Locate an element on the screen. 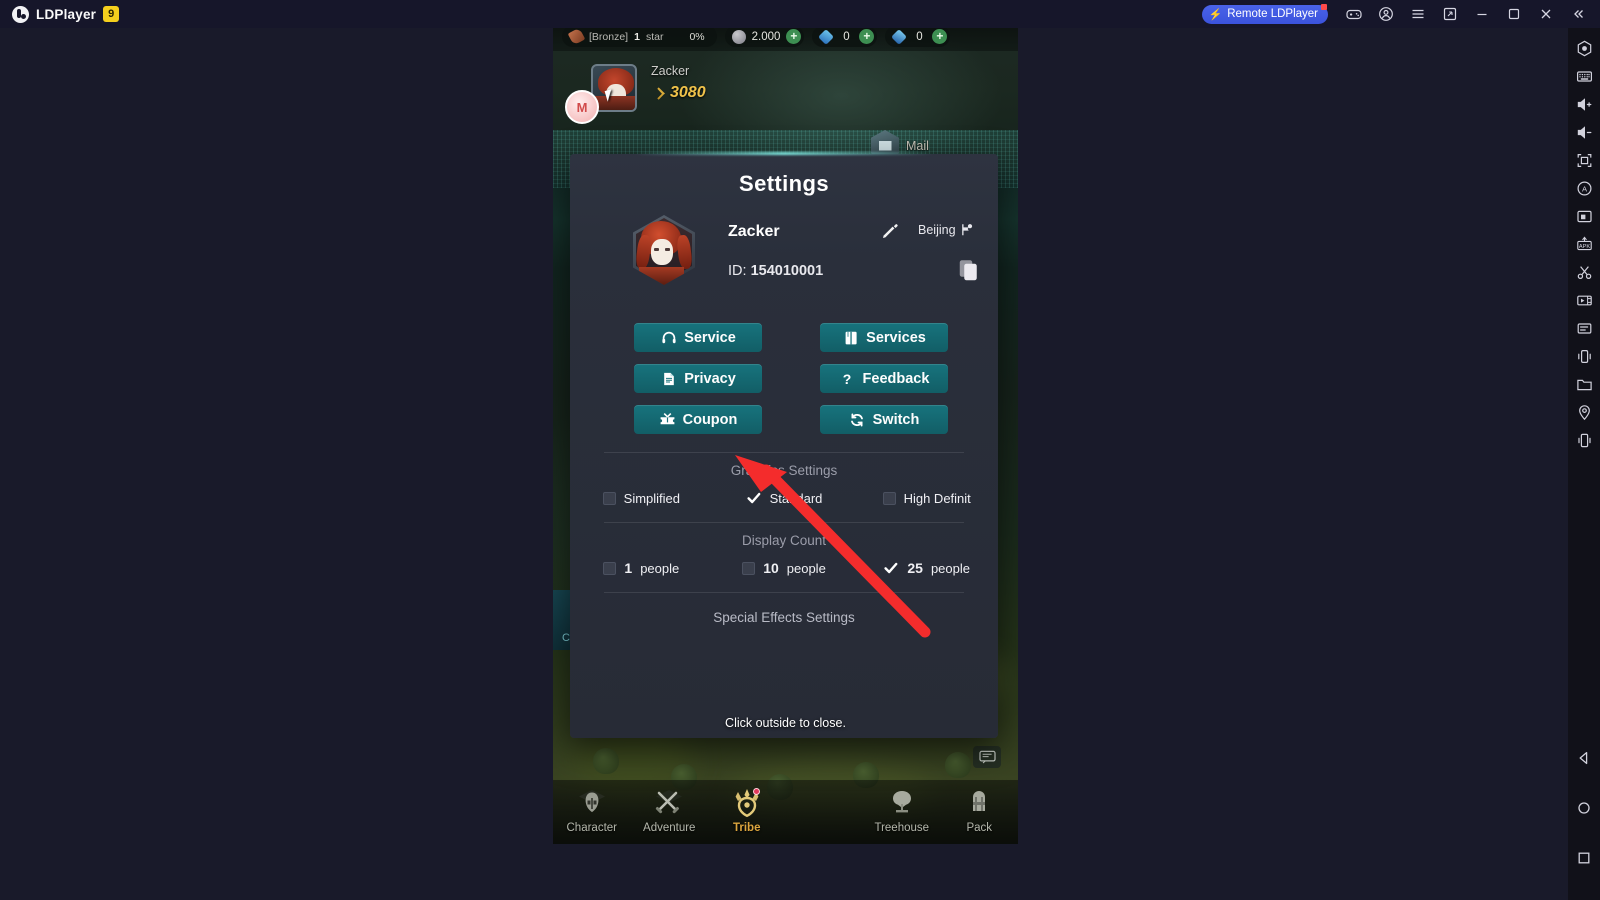 This screenshot has width=1600, height=900. virtual-device-icon is located at coordinates (1584, 440).